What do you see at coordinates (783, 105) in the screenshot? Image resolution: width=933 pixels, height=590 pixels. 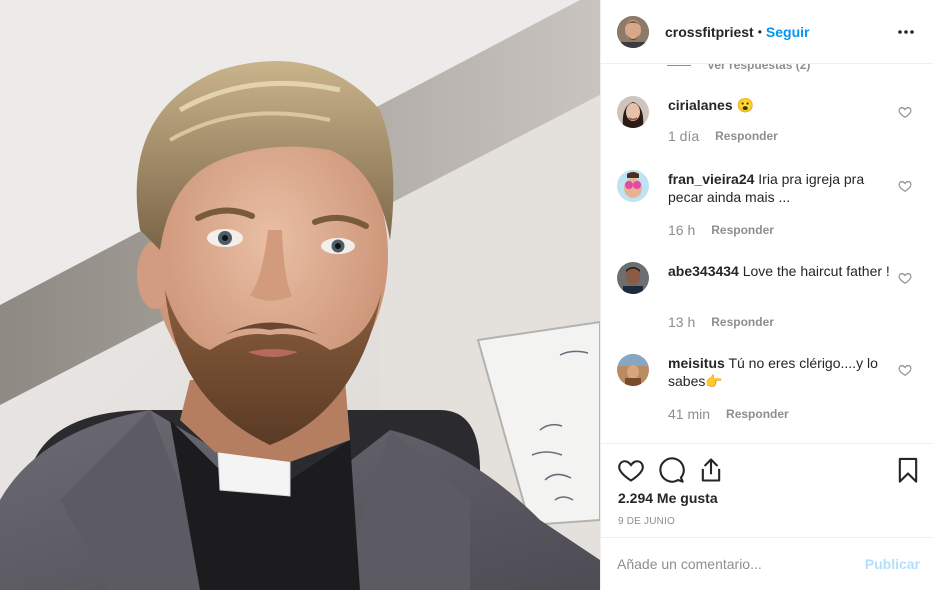 I see `comment-text: cirialanes 😮` at bounding box center [783, 105].